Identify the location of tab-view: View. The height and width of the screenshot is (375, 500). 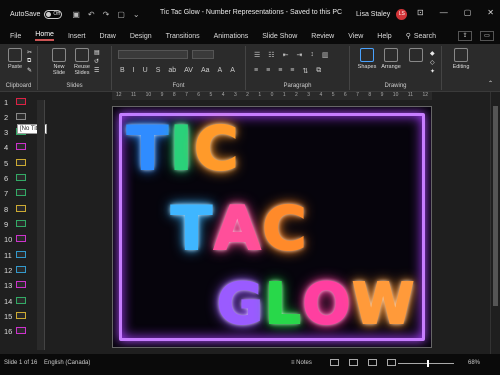
(355, 36).